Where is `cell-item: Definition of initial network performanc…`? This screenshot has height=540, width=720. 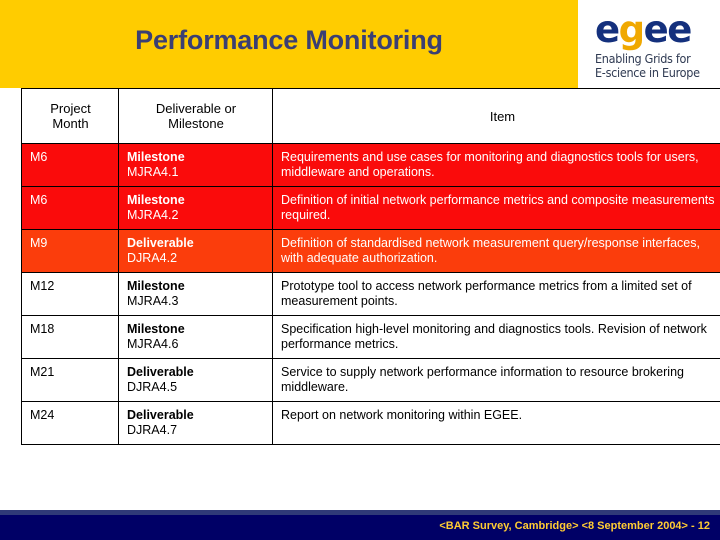 cell-item: Definition of initial network performanc… is located at coordinates (496, 208).